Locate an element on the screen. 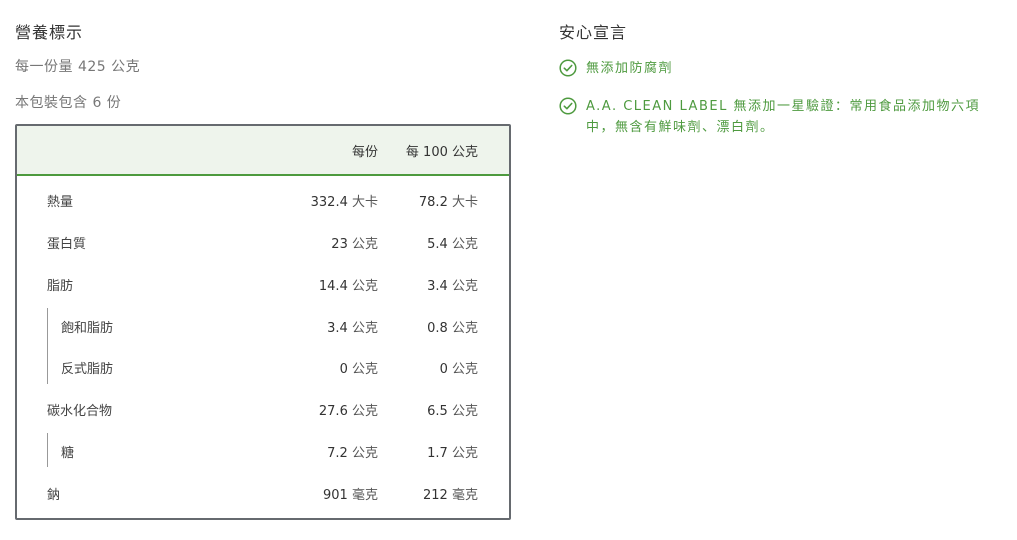 The width and height of the screenshot is (1017, 540). table-row-sugar: 糖 7.2 公克 1.7 公克 is located at coordinates (263, 450).